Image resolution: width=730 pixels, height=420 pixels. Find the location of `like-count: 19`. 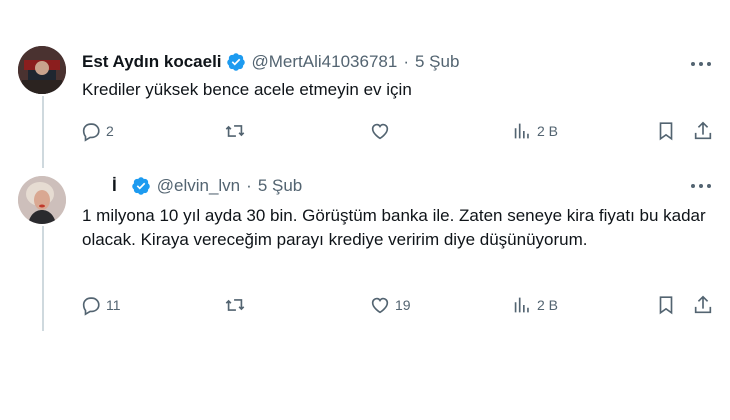

like-count: 19 is located at coordinates (403, 305).